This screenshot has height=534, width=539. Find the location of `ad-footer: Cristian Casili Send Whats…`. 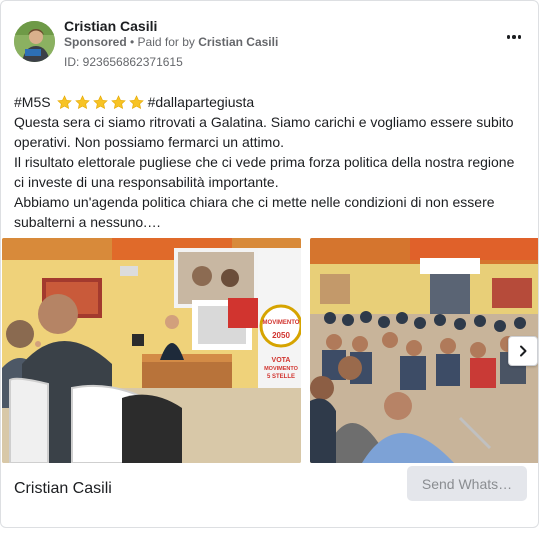

ad-footer: Cristian Casili Send Whats… is located at coordinates (269, 489).